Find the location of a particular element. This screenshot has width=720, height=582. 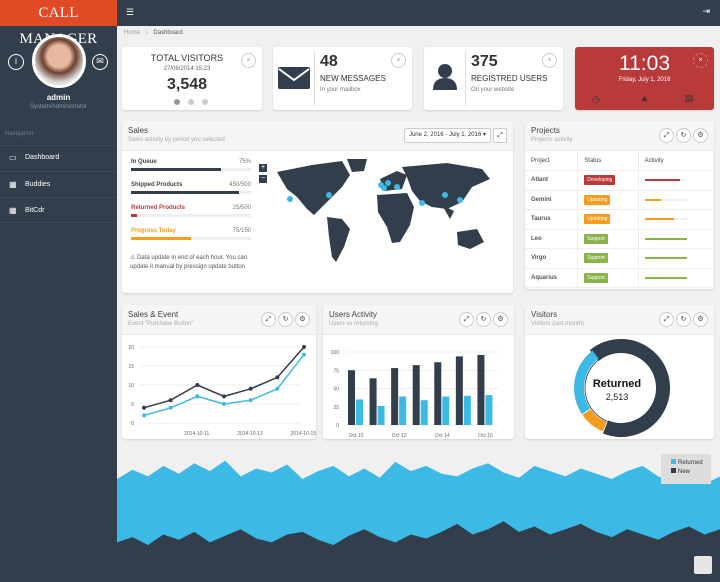

visitors-value: 3,548 is located at coordinates (187, 84).